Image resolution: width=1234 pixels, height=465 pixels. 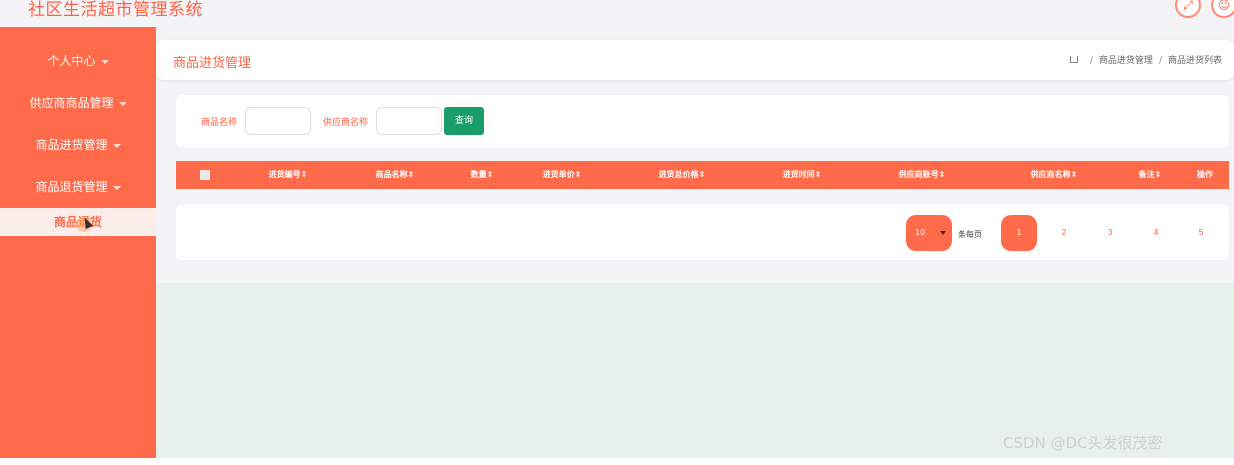 I want to click on search-form: 商品名称 供应商名称 查询, so click(x=702, y=121).